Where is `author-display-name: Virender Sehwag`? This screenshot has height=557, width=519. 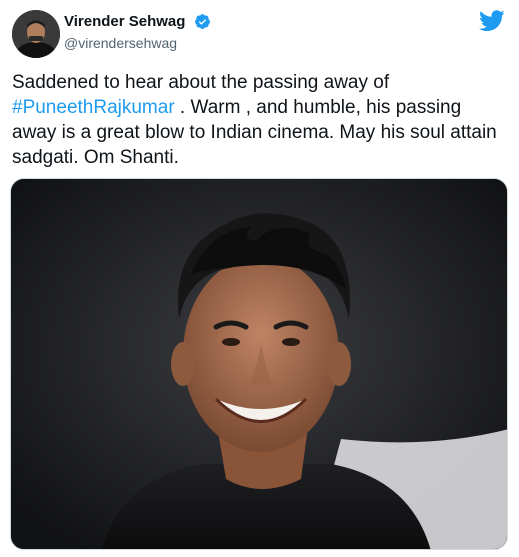
author-display-name: Virender Sehwag is located at coordinates (124, 21).